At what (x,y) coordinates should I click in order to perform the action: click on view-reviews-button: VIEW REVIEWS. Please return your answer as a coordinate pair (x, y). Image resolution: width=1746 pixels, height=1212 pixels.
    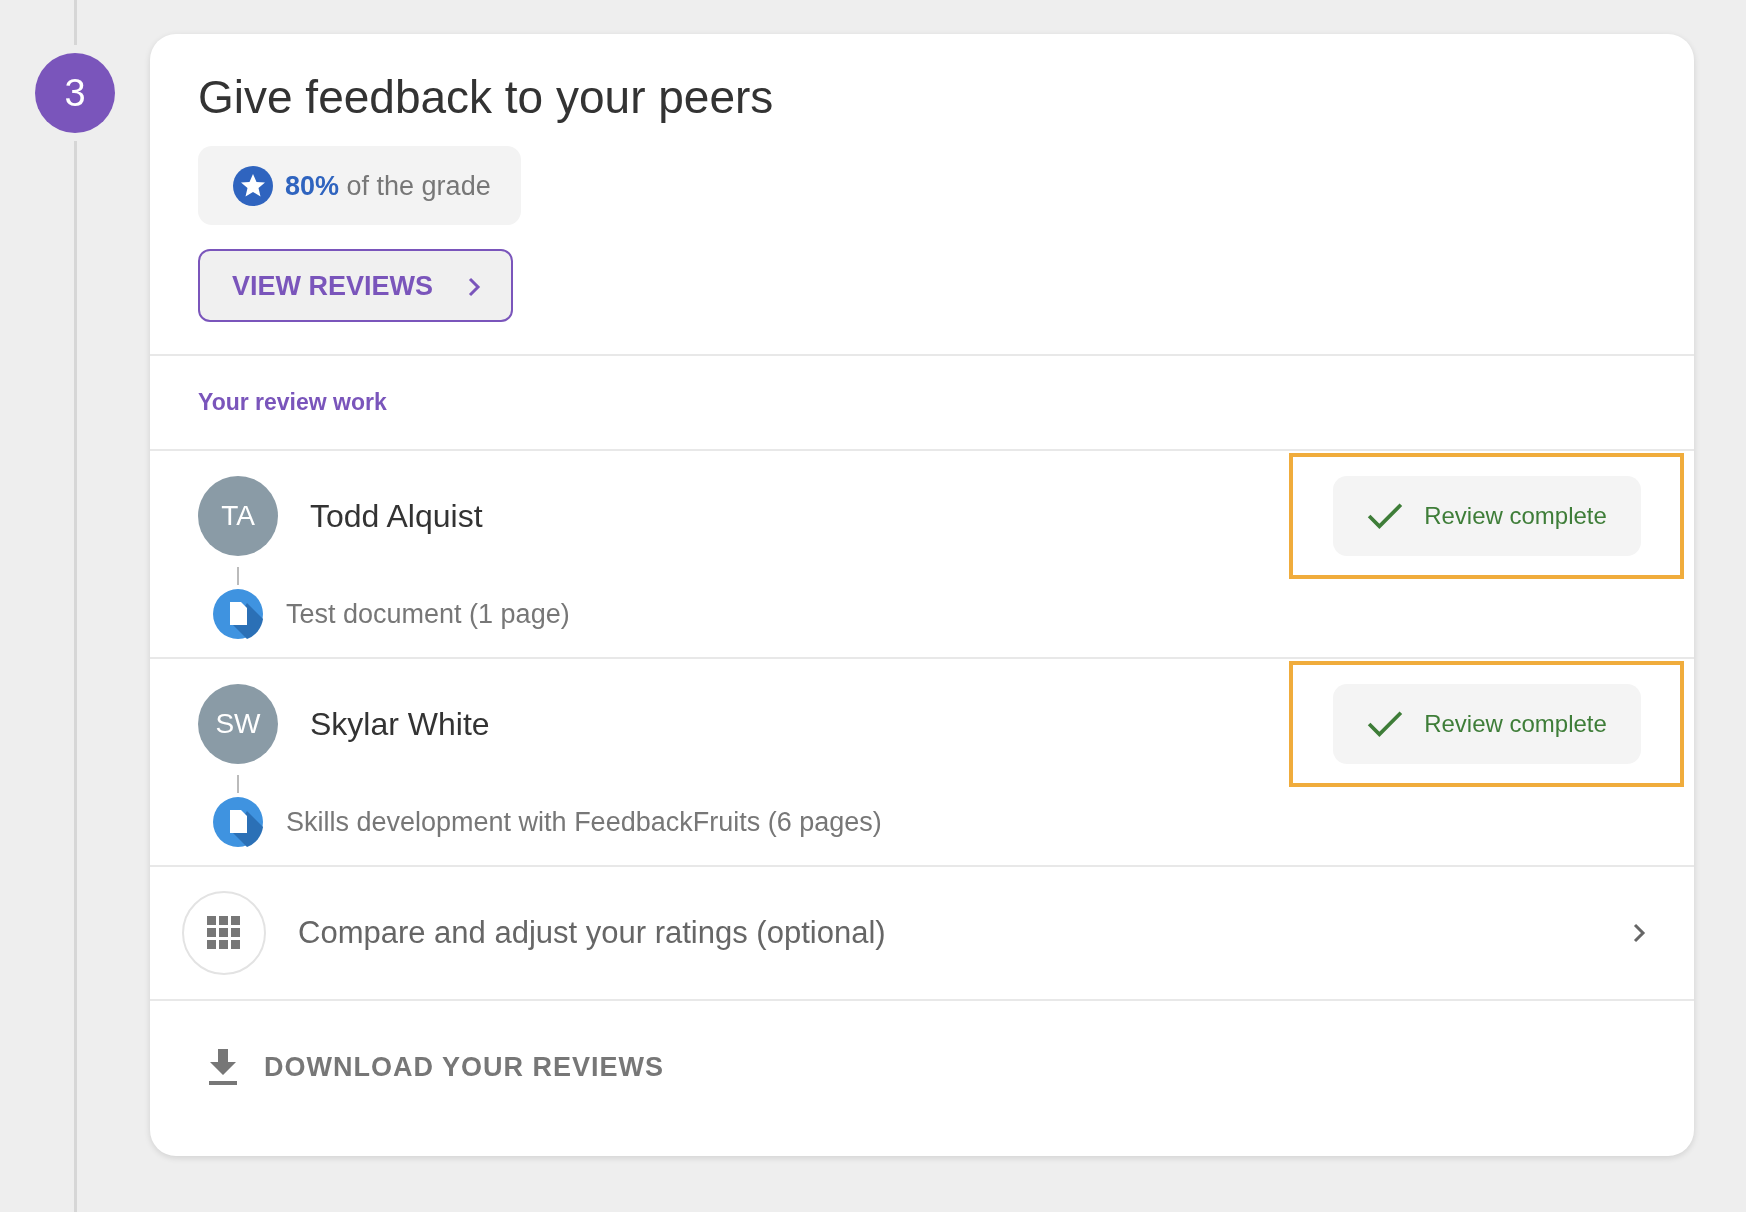
    Looking at the image, I should click on (356, 285).